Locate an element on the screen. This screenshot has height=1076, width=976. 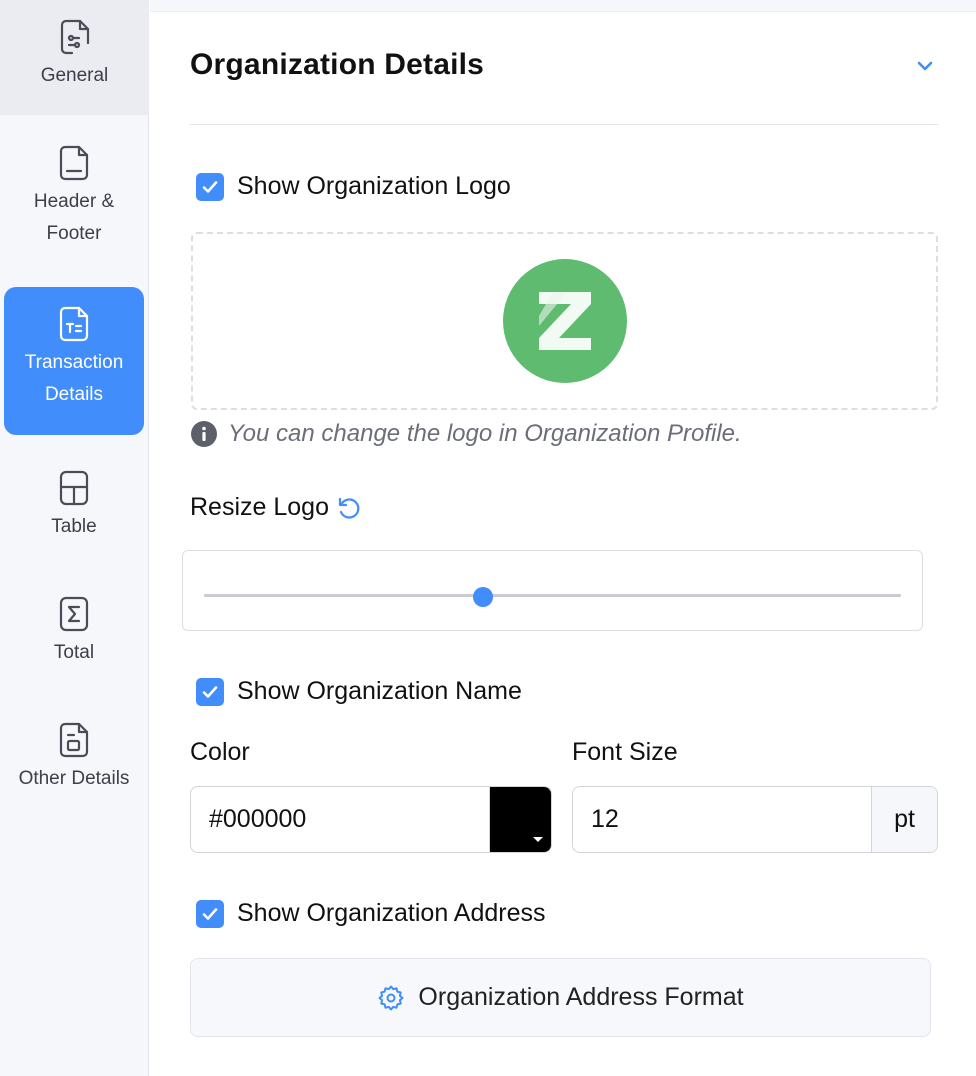
color-label: Color is located at coordinates (220, 752).